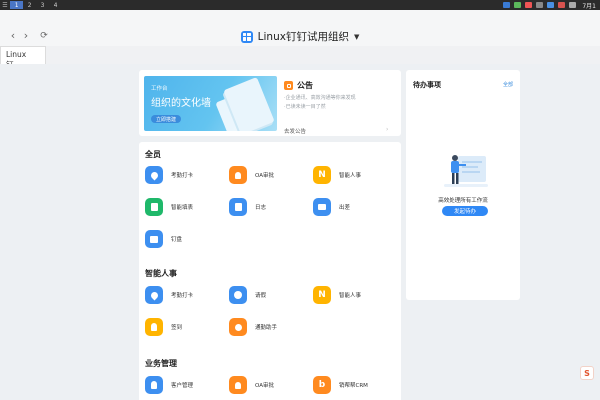 Image resolution: width=600 pixels, height=400 pixels. Describe the element at coordinates (331, 207) in the screenshot. I see `app-business-trip: 出差` at that location.